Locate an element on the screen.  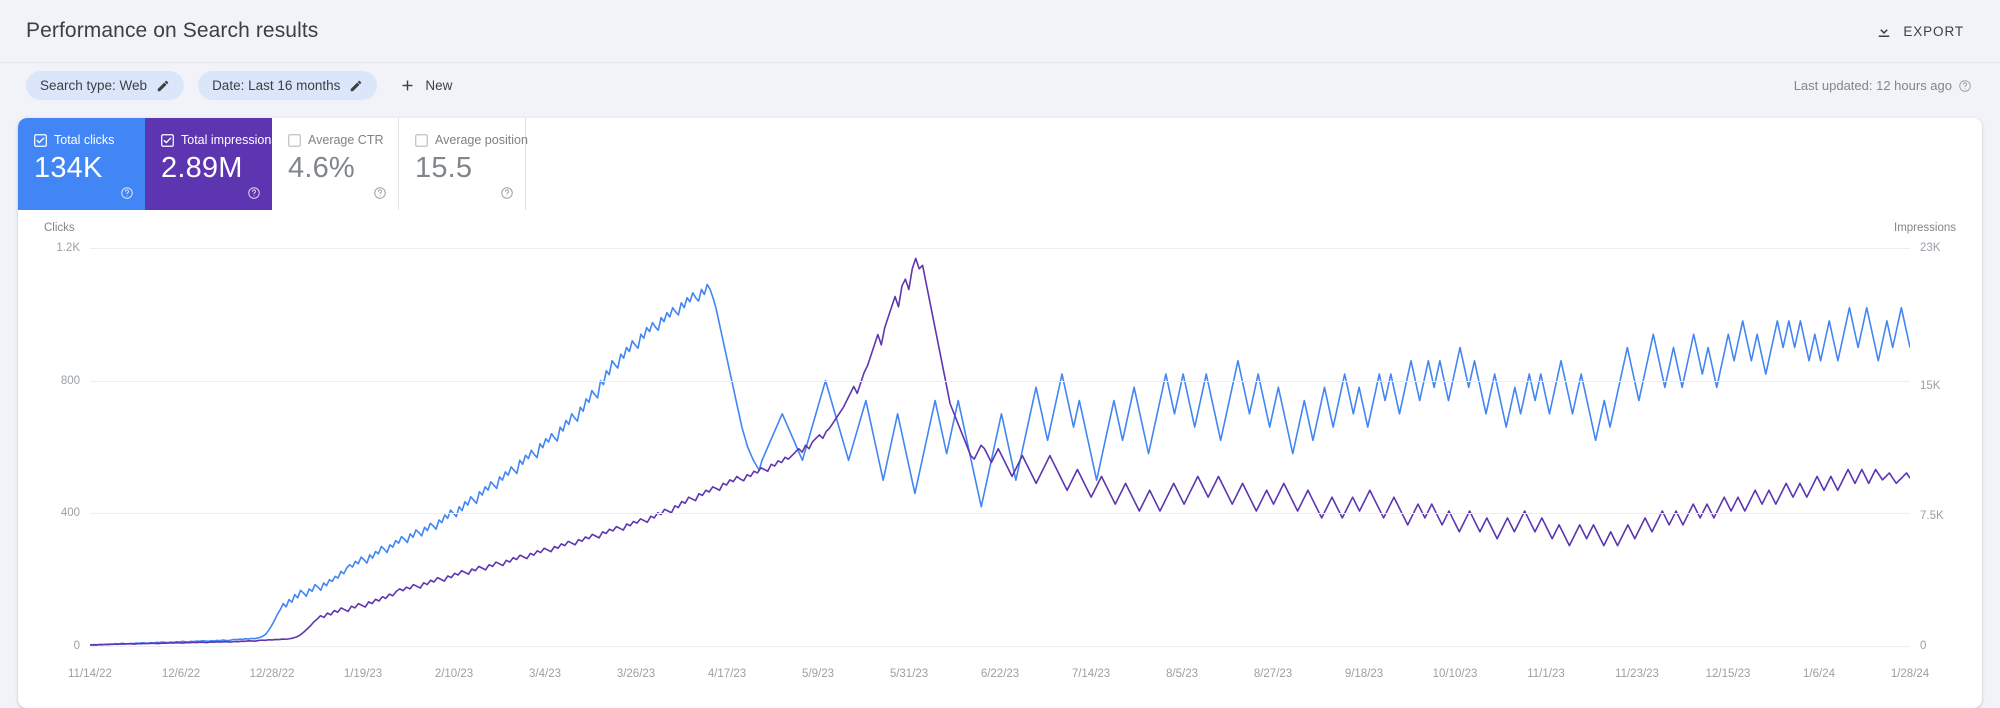
x-axis-tick: 11/14/22 is located at coordinates (90, 674).